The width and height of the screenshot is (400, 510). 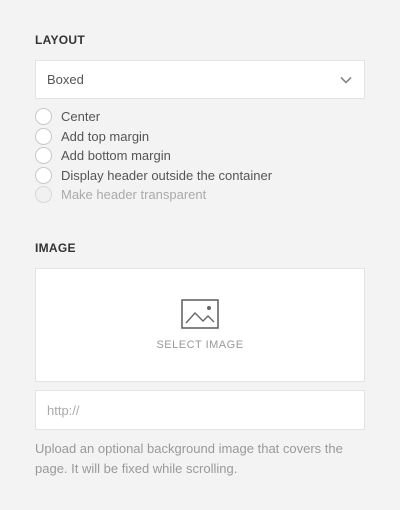 I want to click on radio-center, so click(x=43, y=117).